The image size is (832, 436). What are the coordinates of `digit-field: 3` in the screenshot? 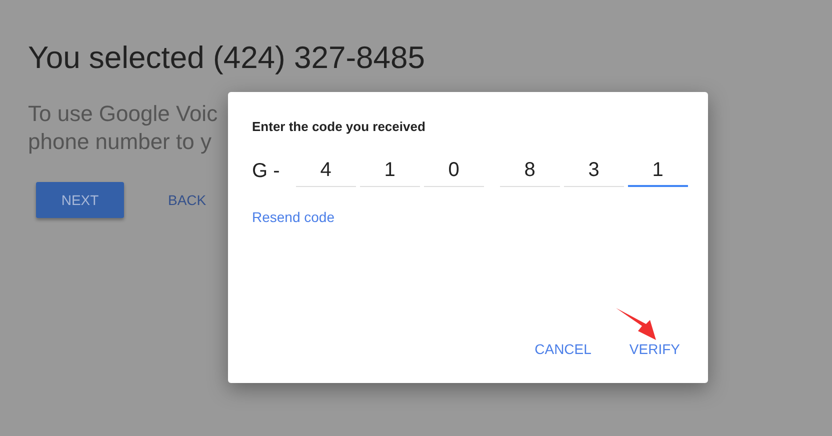 It's located at (594, 171).